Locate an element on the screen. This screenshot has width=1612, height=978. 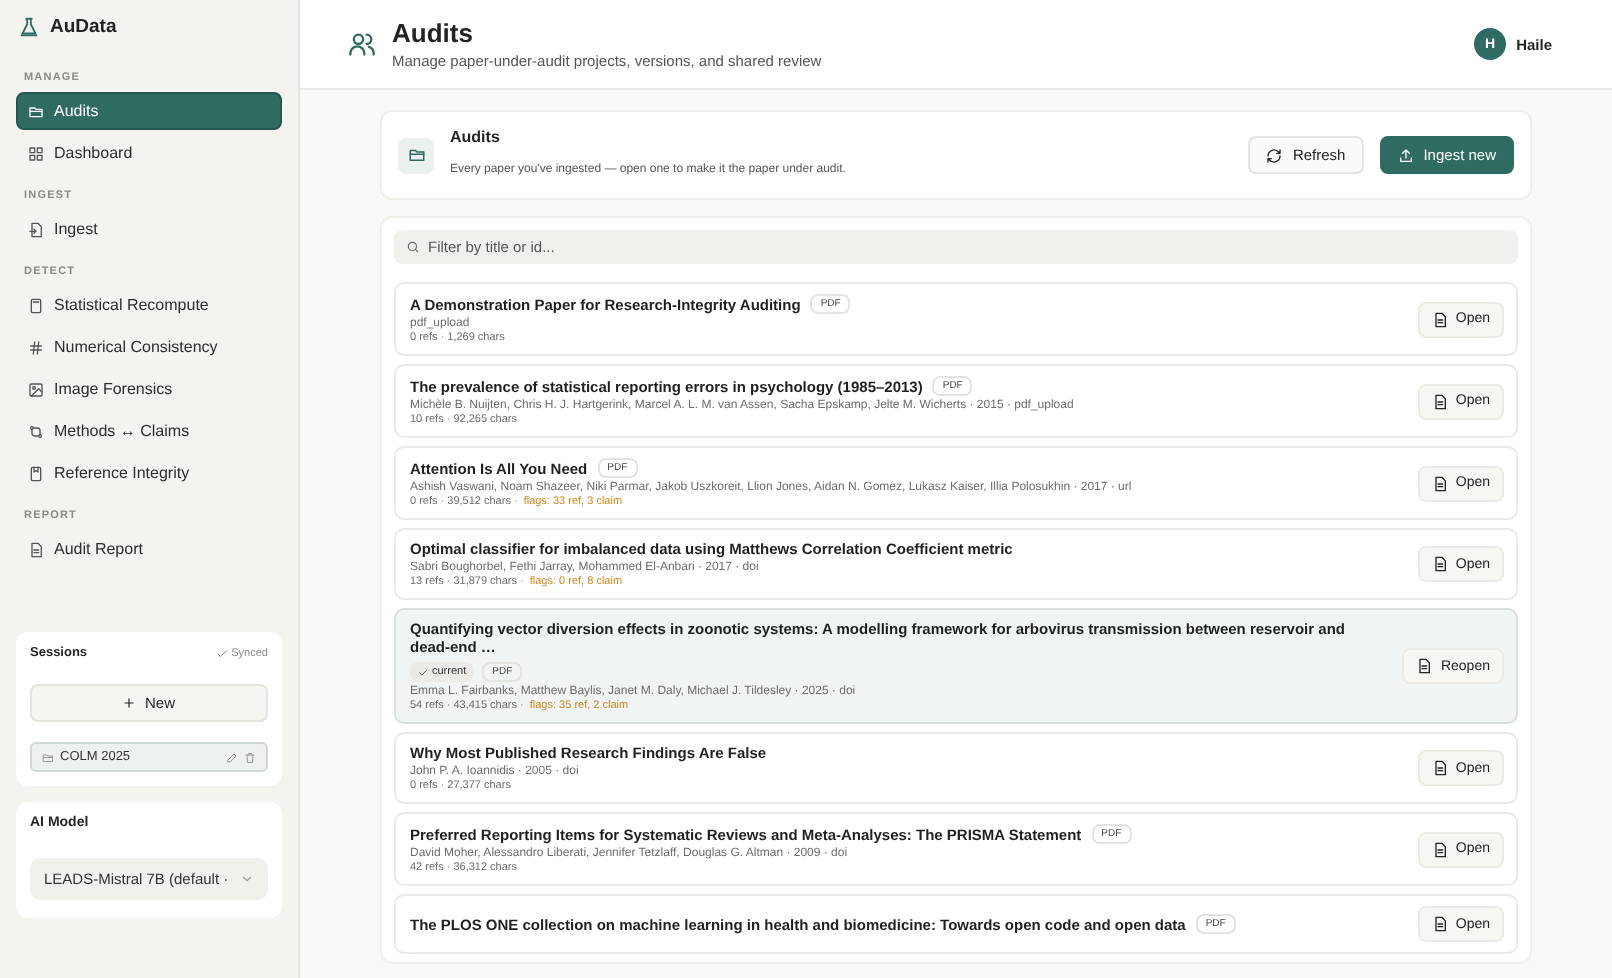
chevron-down-icon is located at coordinates (247, 879).